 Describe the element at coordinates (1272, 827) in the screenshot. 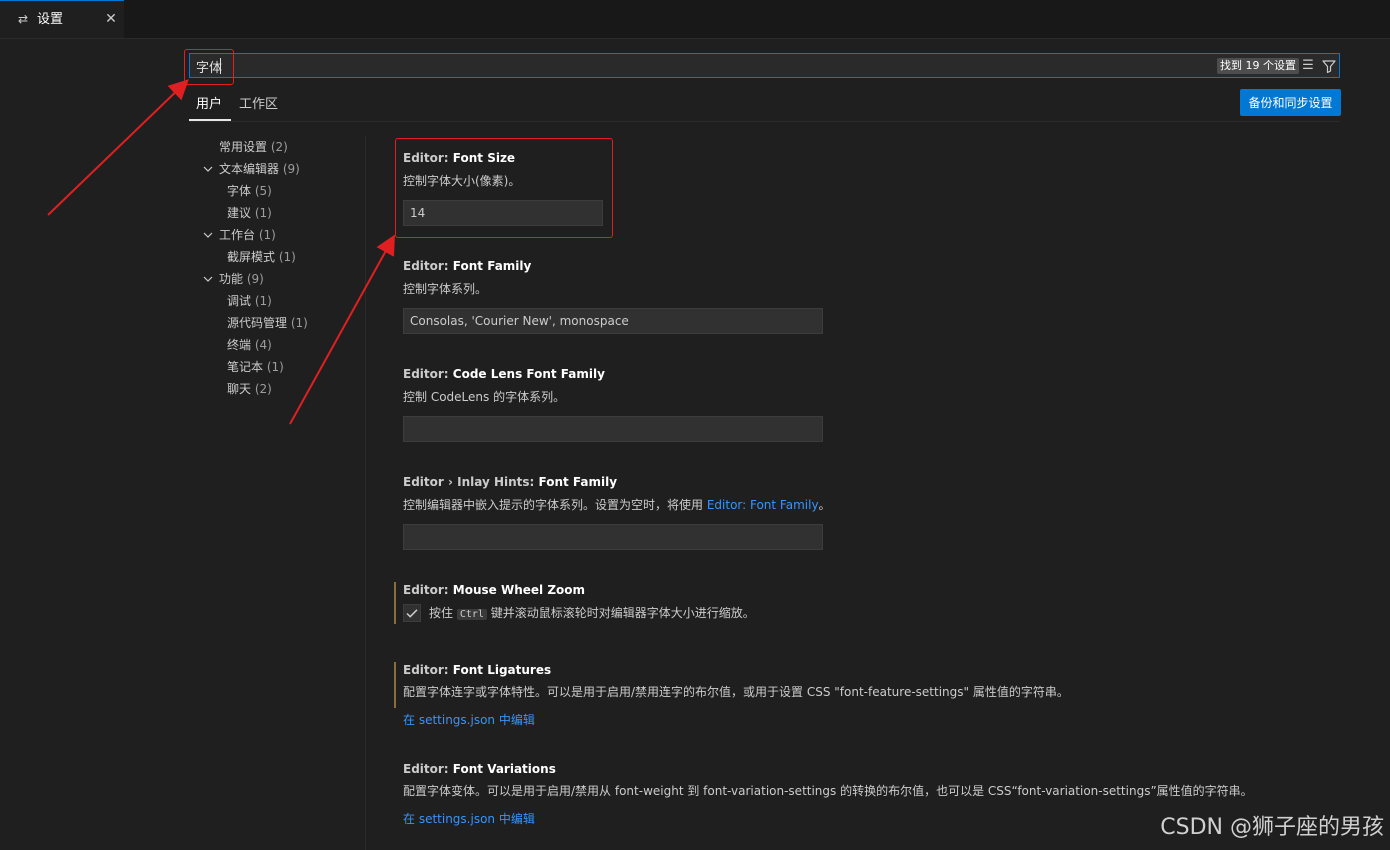

I see `watermark: CSDN @狮子座的男孩` at that location.